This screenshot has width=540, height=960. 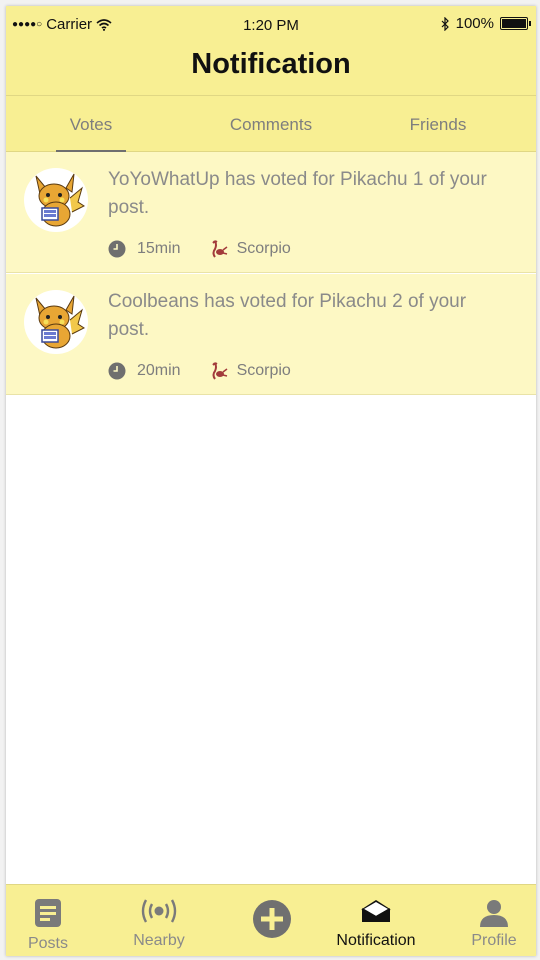 What do you see at coordinates (159, 911) in the screenshot?
I see `broadcast-icon` at bounding box center [159, 911].